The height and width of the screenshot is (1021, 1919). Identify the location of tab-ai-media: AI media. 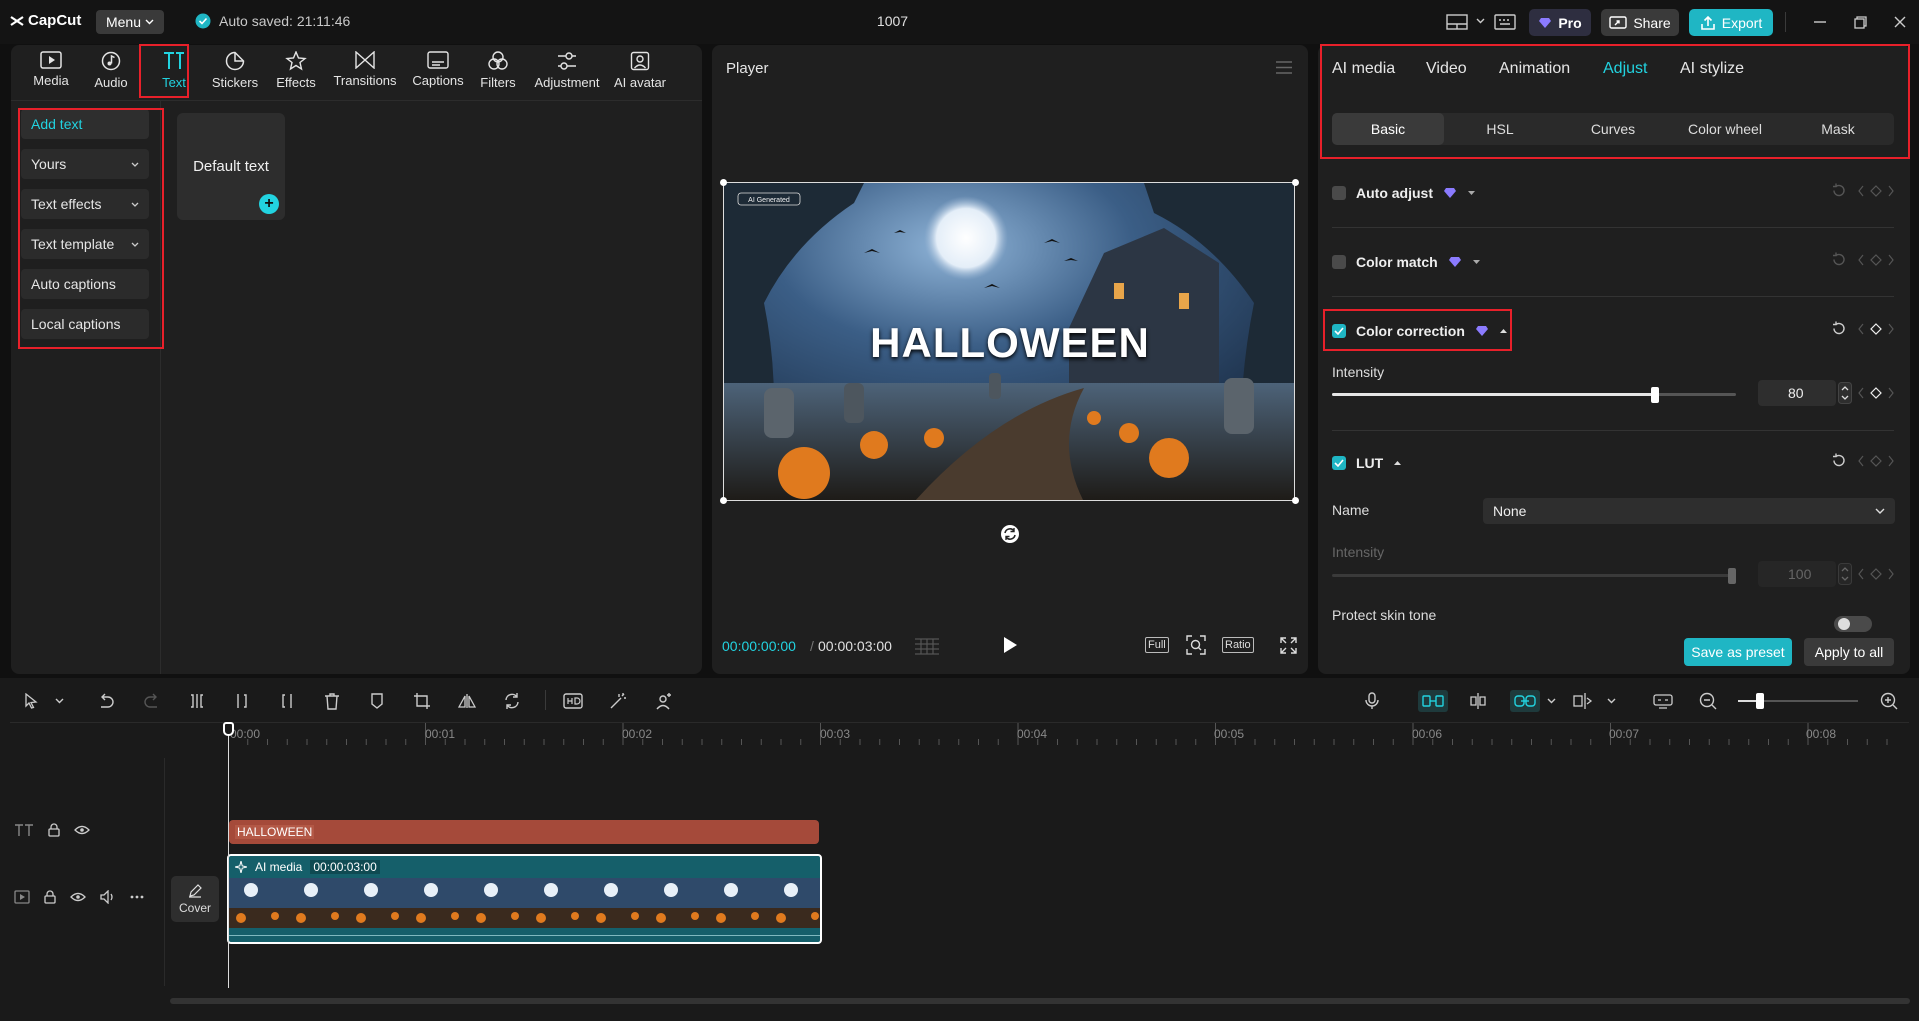
(1363, 69).